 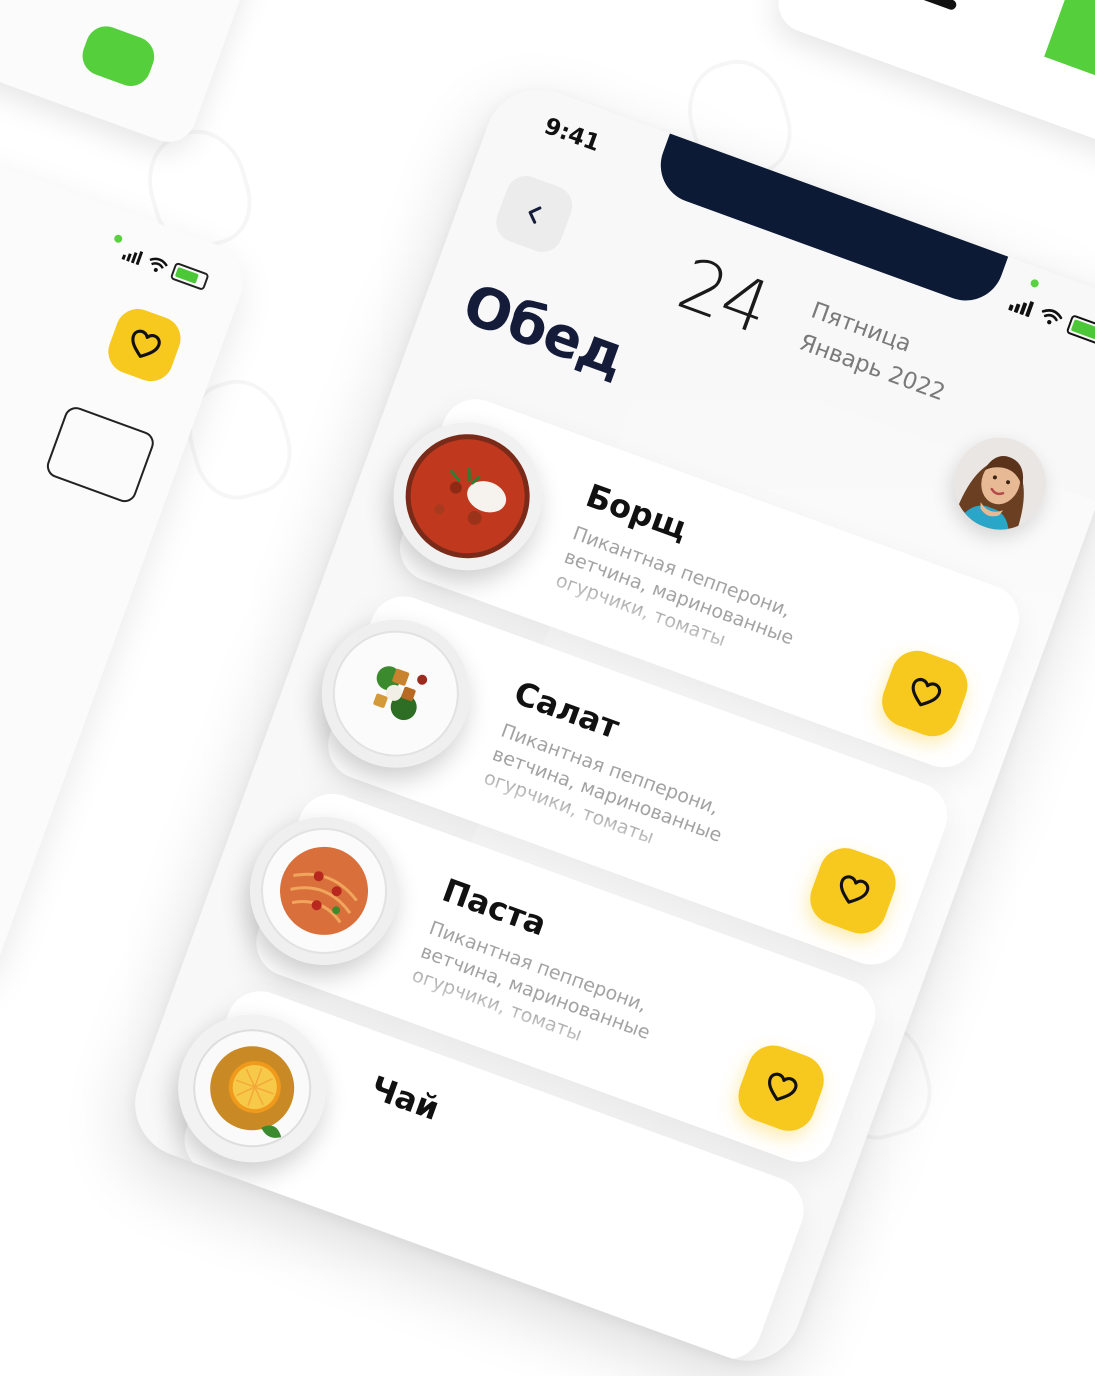 I want to click on home-indicator, so click(x=895, y=6).